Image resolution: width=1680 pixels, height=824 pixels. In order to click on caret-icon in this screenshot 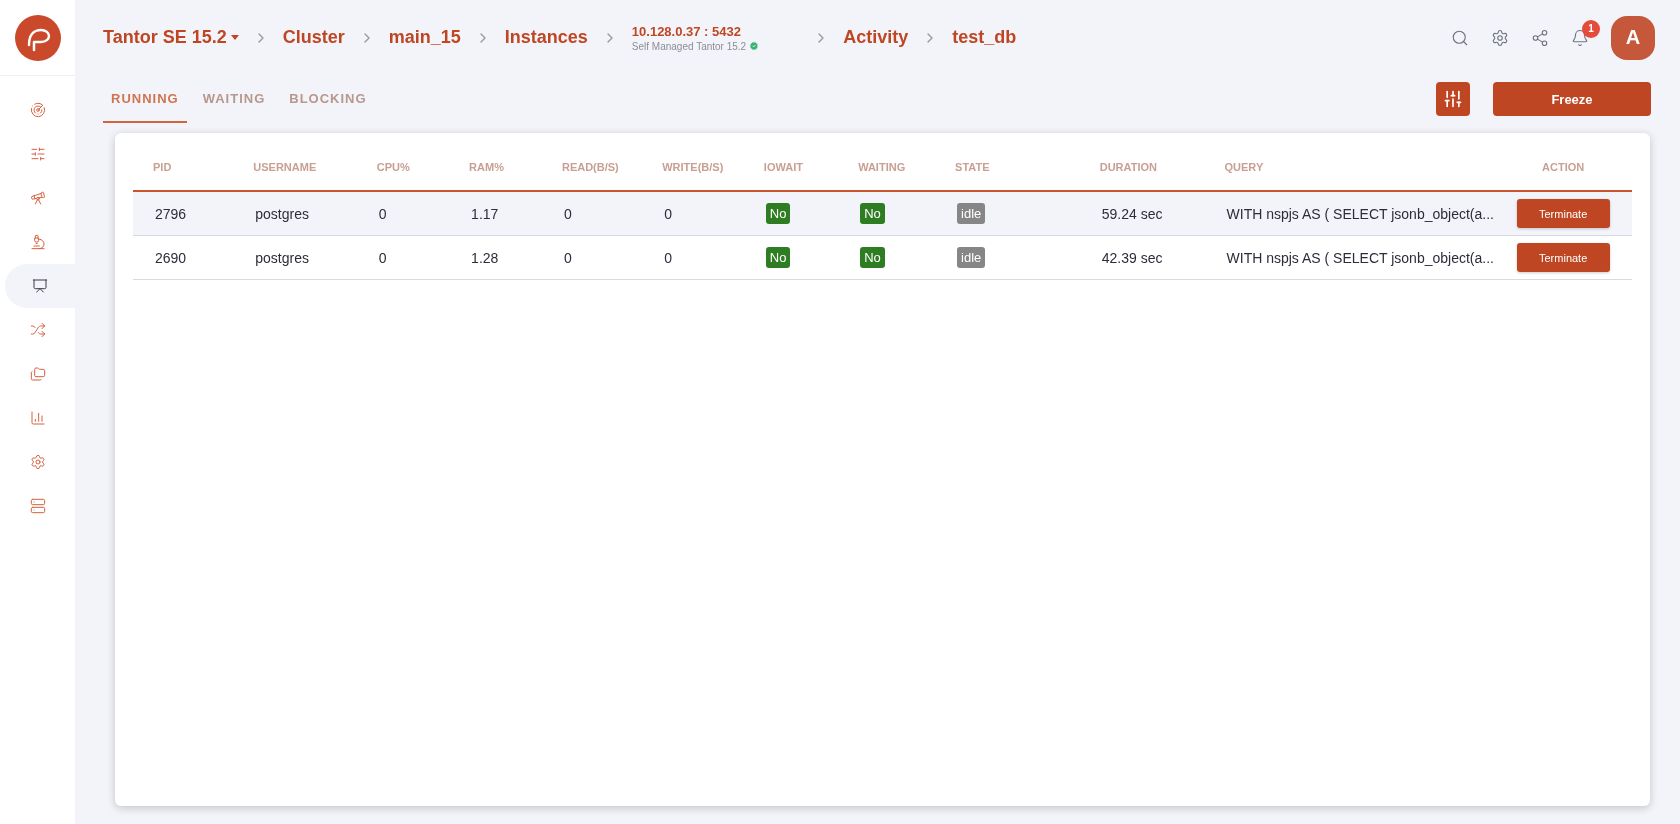, I will do `click(234, 37)`.